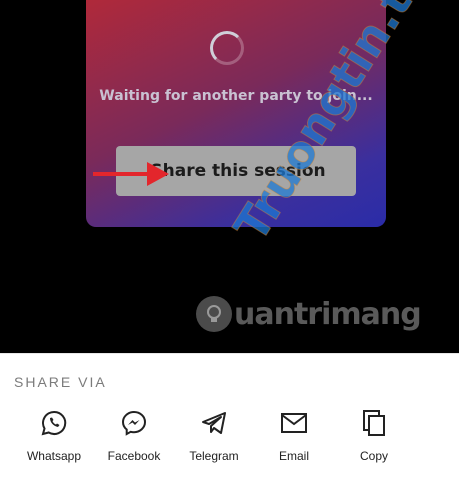 This screenshot has width=459, height=488. What do you see at coordinates (328, 314) in the screenshot?
I see `quantrimang-watermark-text: uantrimang` at bounding box center [328, 314].